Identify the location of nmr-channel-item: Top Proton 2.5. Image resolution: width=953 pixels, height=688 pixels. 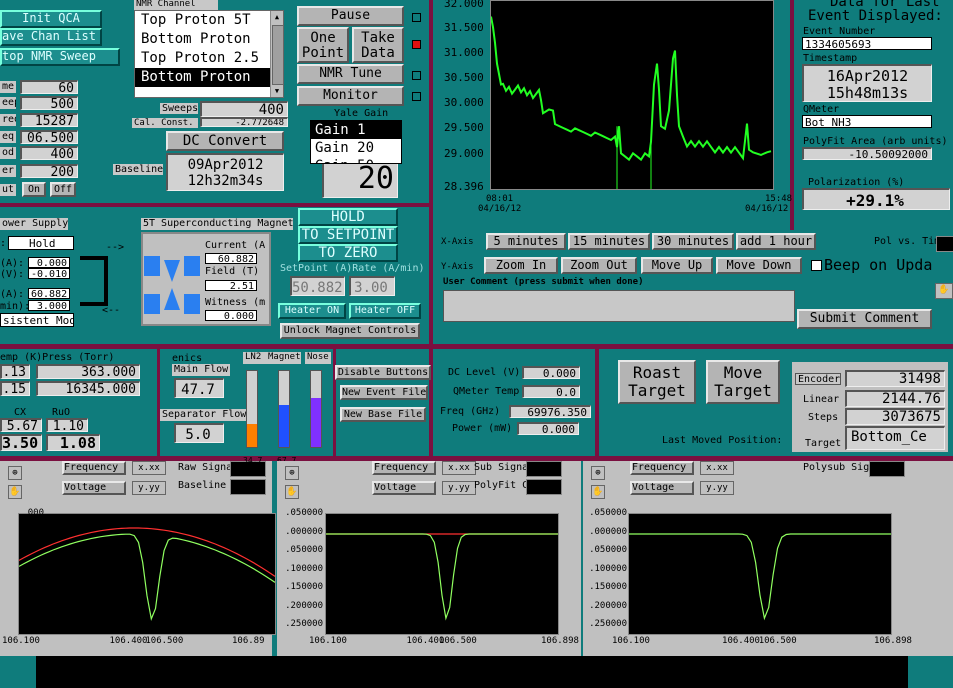
(203, 58).